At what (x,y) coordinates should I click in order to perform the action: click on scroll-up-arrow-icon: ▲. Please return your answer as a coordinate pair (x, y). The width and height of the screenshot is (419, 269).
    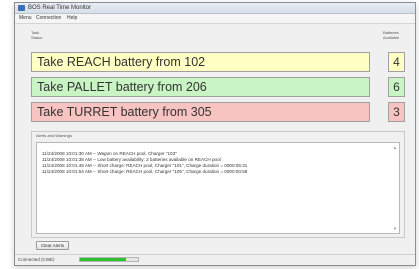
    Looking at the image, I should click on (395, 147).